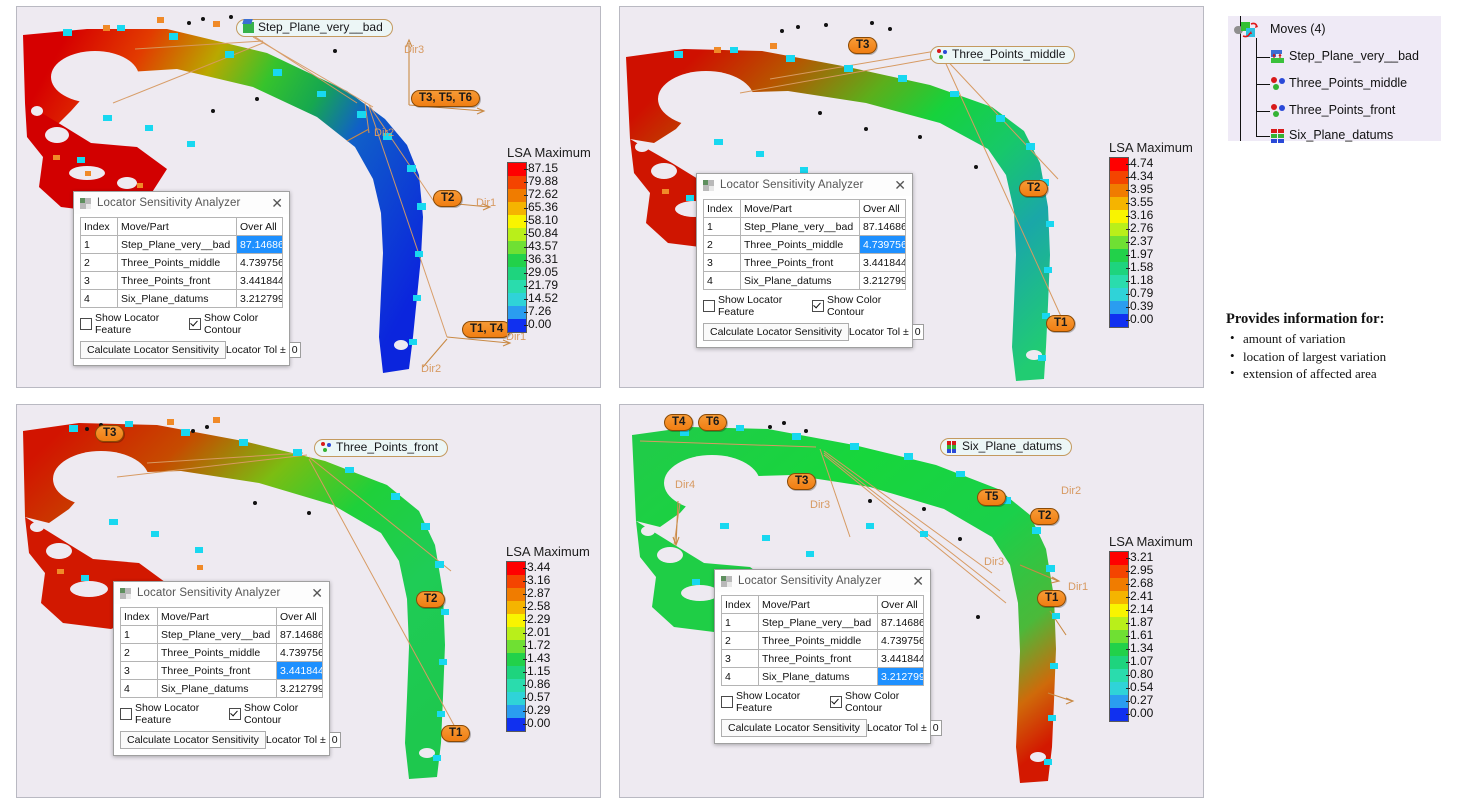 This screenshot has height=801, width=1470. Describe the element at coordinates (679, 423) in the screenshot. I see `locator-callout-t4: T4` at that location.